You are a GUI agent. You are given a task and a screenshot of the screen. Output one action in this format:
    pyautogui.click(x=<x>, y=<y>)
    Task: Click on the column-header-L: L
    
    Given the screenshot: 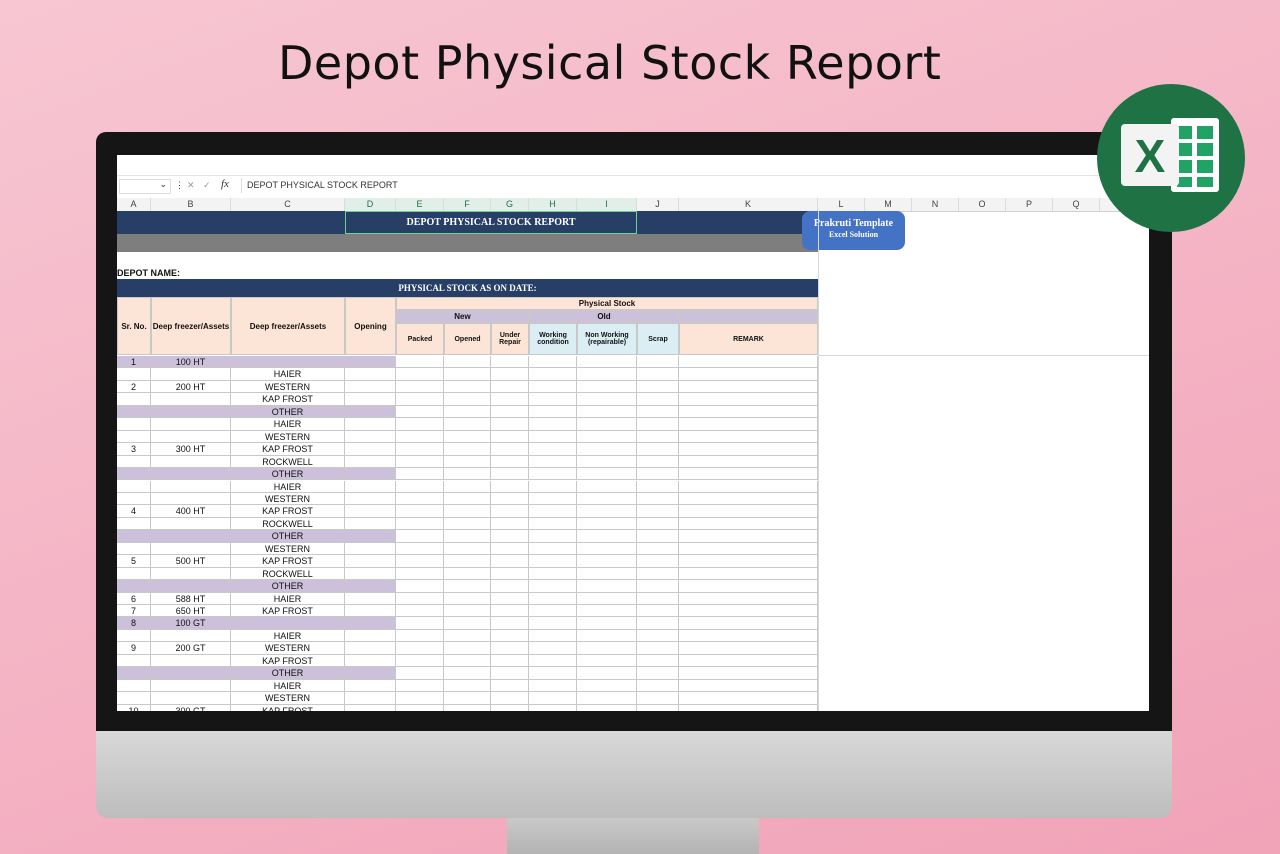 What is the action you would take?
    pyautogui.click(x=841, y=204)
    